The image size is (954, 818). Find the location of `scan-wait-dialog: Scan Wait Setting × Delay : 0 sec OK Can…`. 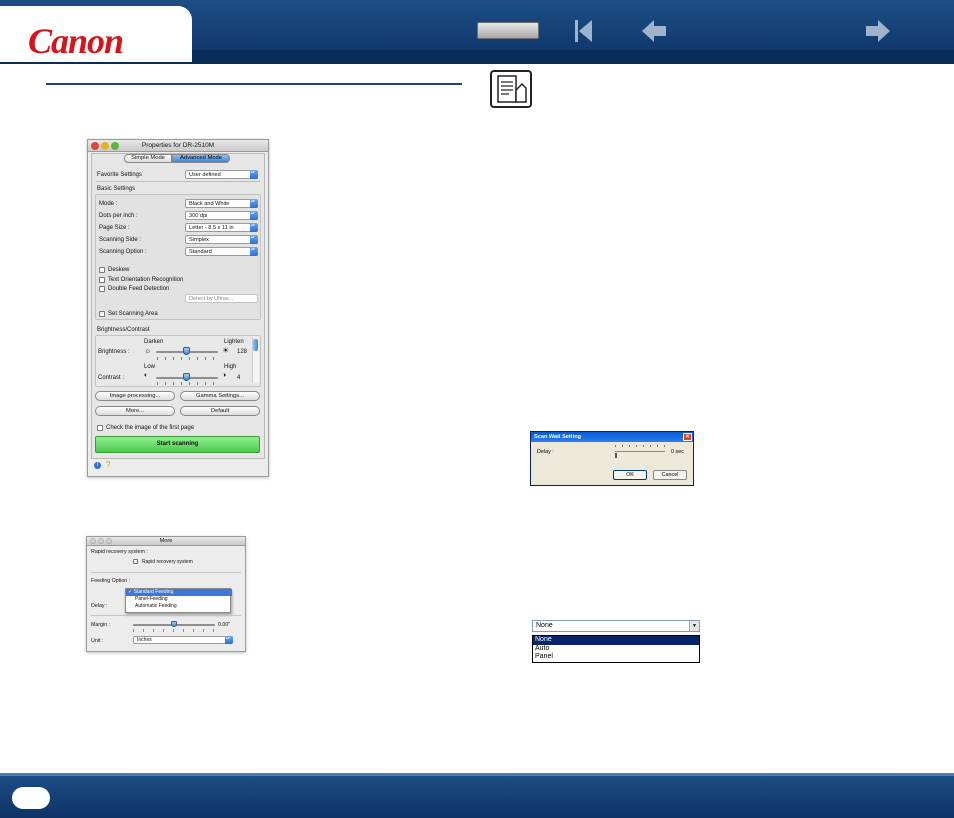

scan-wait-dialog: Scan Wait Setting × Delay : 0 sec OK Can… is located at coordinates (612, 458).